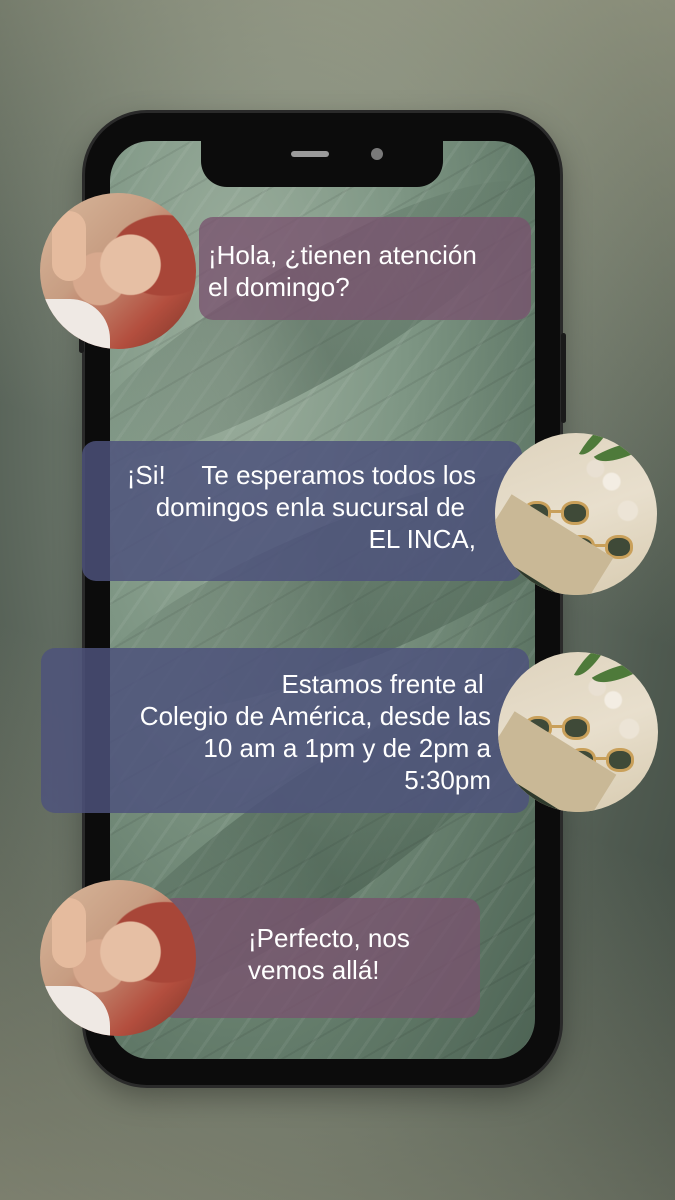 This screenshot has height=1200, width=675. I want to click on phone-notch, so click(322, 164).